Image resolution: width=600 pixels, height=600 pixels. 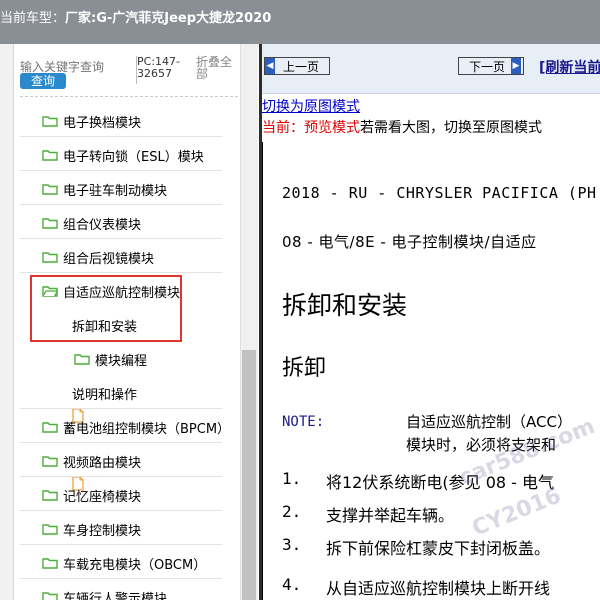 What do you see at coordinates (109, 259) in the screenshot?
I see `tree-item-label: 组合后视镜模块` at bounding box center [109, 259].